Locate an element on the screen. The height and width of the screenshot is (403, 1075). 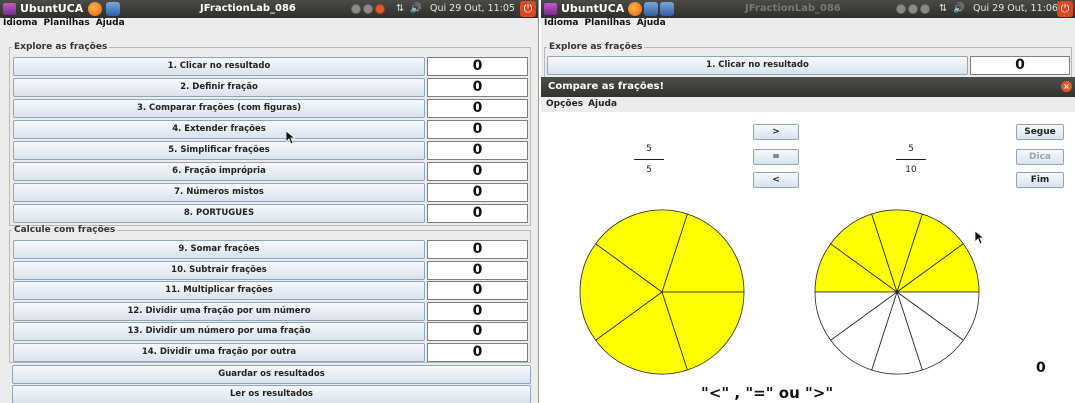
activity-button: 3. Comparar frações (com figuras) is located at coordinates (219, 108).